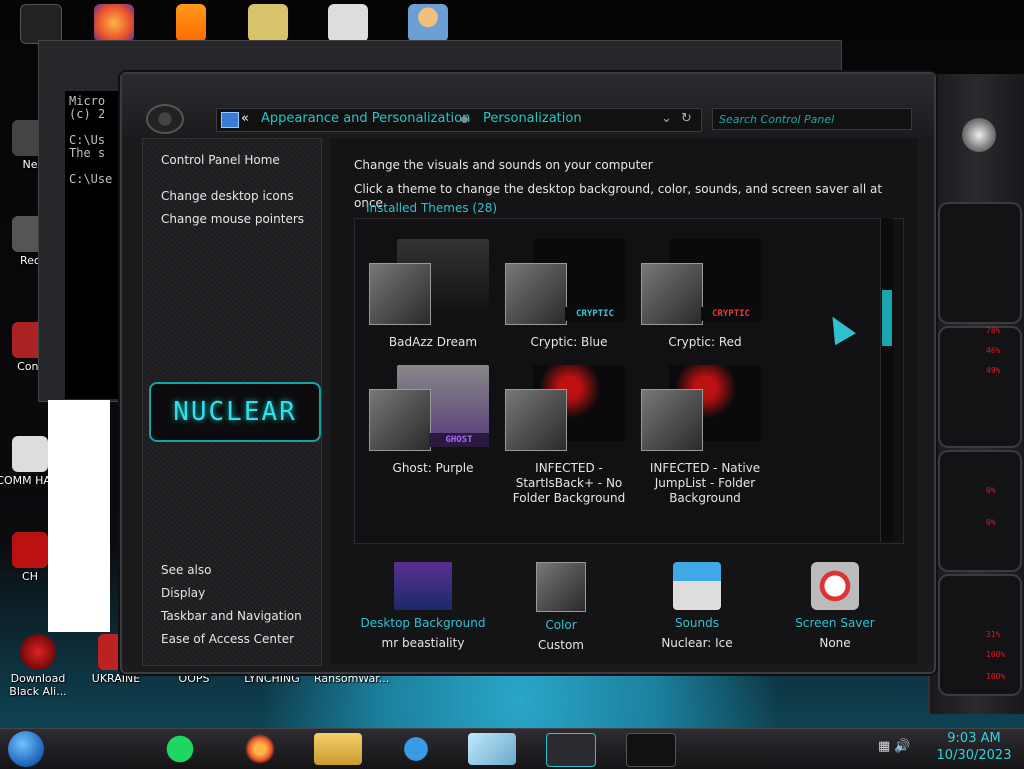  Describe the element at coordinates (561, 645) in the screenshot. I see `color-value: Custom` at that location.